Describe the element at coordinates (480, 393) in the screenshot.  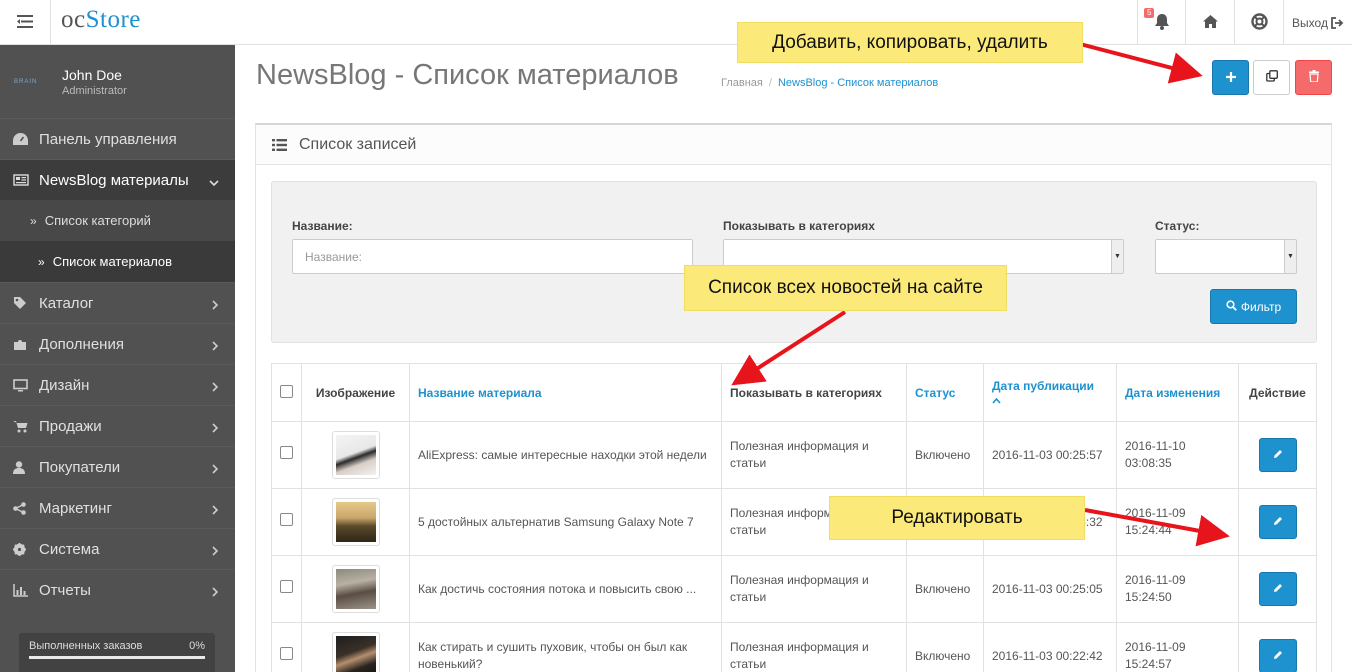
I see `sort-name-link: Название материала` at that location.